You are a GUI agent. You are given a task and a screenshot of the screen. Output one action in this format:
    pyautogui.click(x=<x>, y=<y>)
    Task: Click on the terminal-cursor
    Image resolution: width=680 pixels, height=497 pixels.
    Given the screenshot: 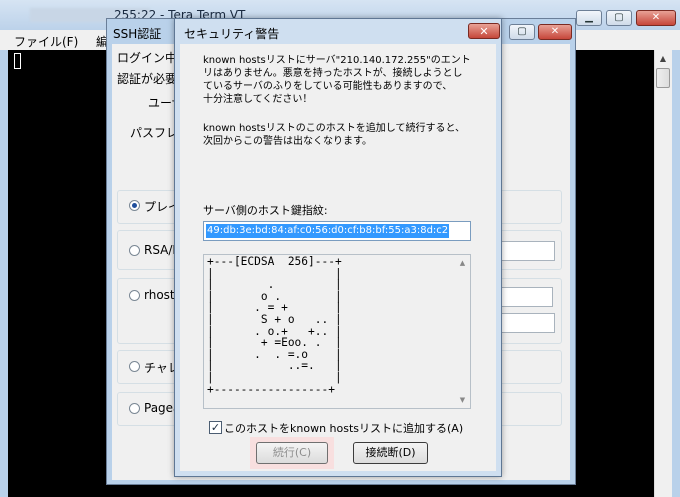 What is the action you would take?
    pyautogui.click(x=17, y=61)
    